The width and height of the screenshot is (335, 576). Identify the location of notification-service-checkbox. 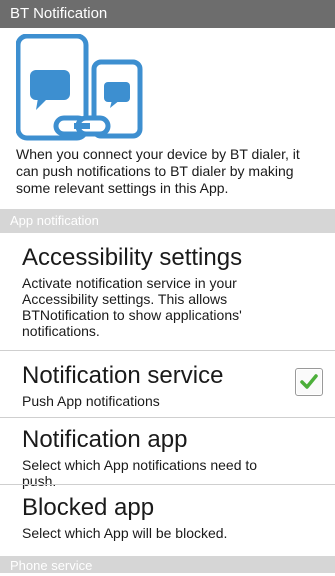
(309, 382).